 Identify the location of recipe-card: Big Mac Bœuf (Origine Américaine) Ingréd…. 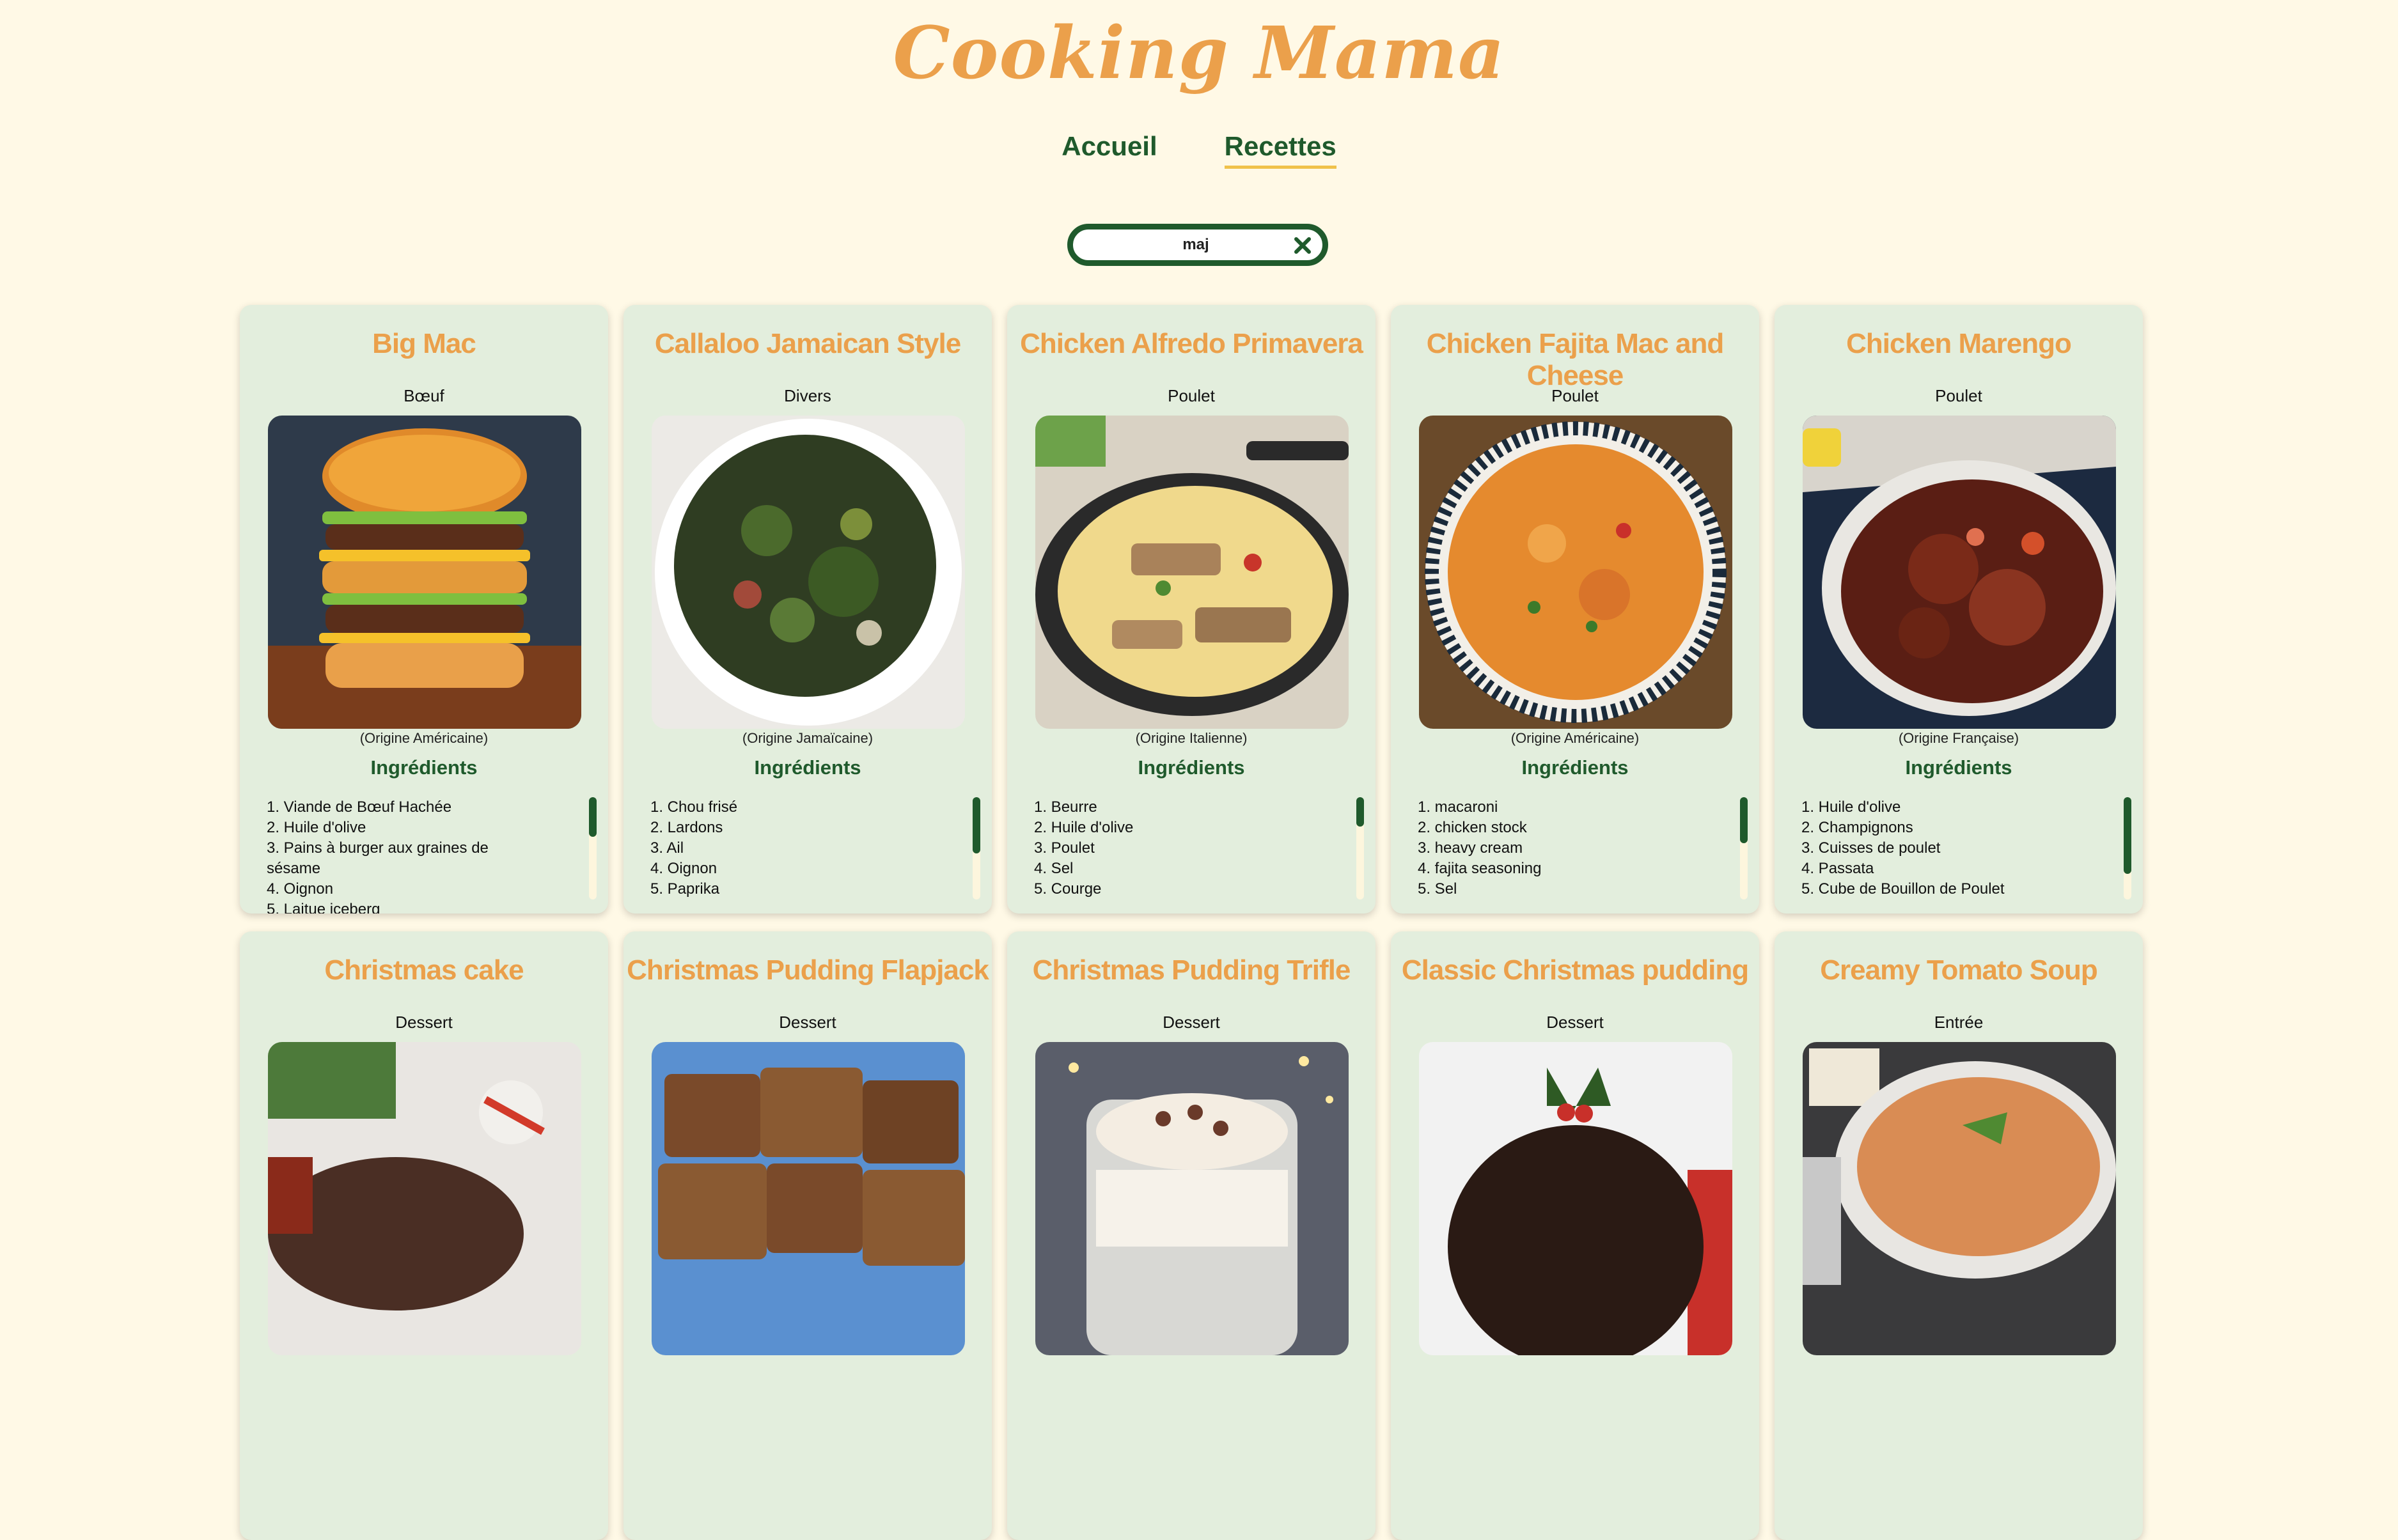
(424, 609).